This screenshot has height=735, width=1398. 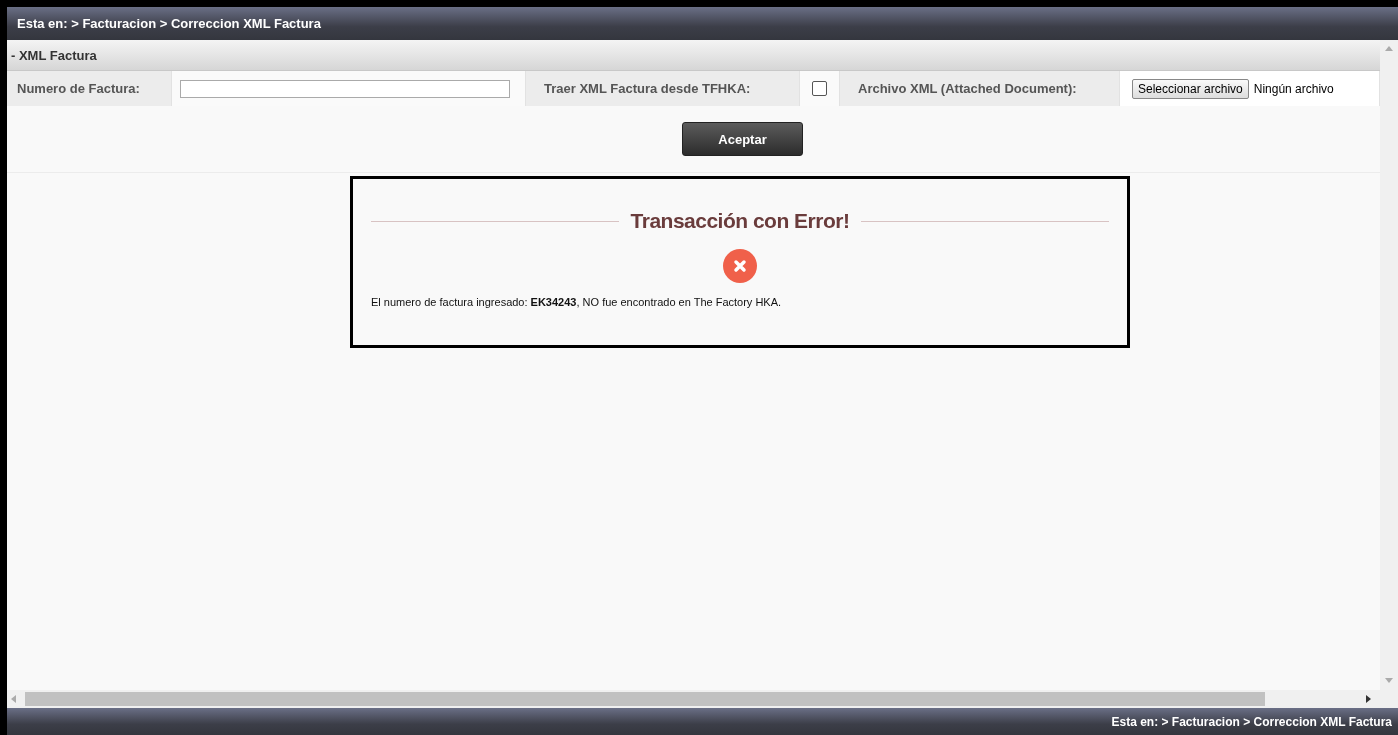 What do you see at coordinates (693, 55) in the screenshot?
I see `section-header: - XML Factura` at bounding box center [693, 55].